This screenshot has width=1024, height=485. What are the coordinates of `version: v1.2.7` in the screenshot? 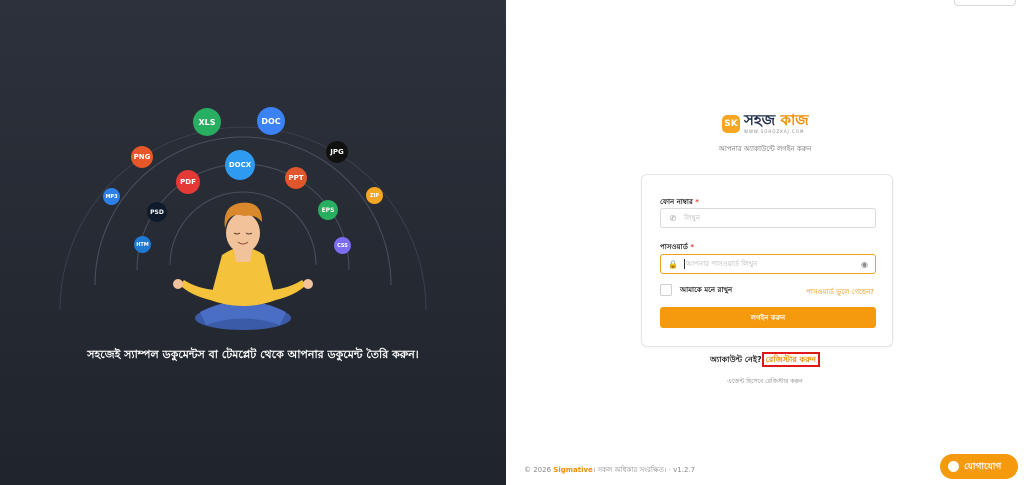 It's located at (684, 470).